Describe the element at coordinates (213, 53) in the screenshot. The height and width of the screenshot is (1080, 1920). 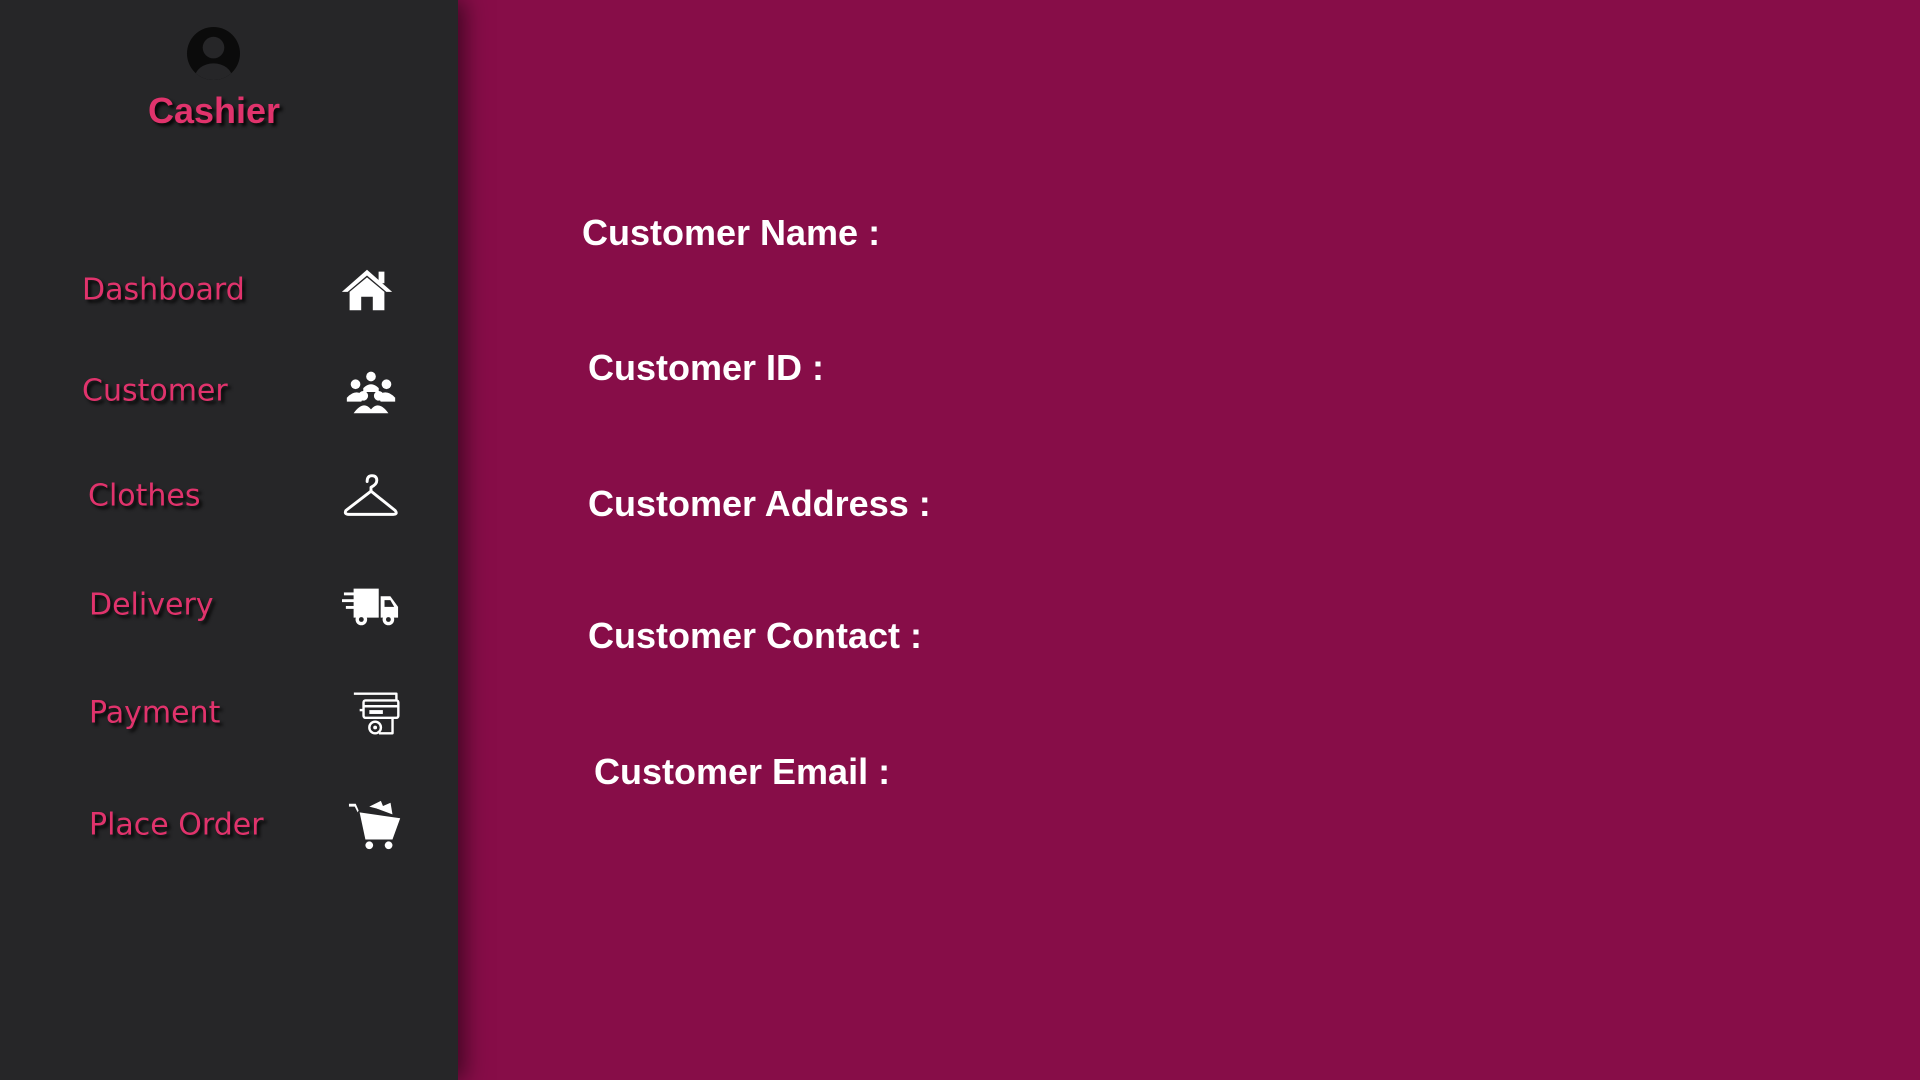
I see `user-avatar-icon` at that location.